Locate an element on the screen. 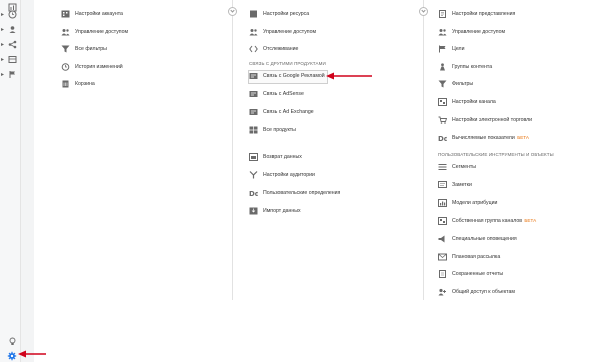  fork-icon is located at coordinates (253, 175).